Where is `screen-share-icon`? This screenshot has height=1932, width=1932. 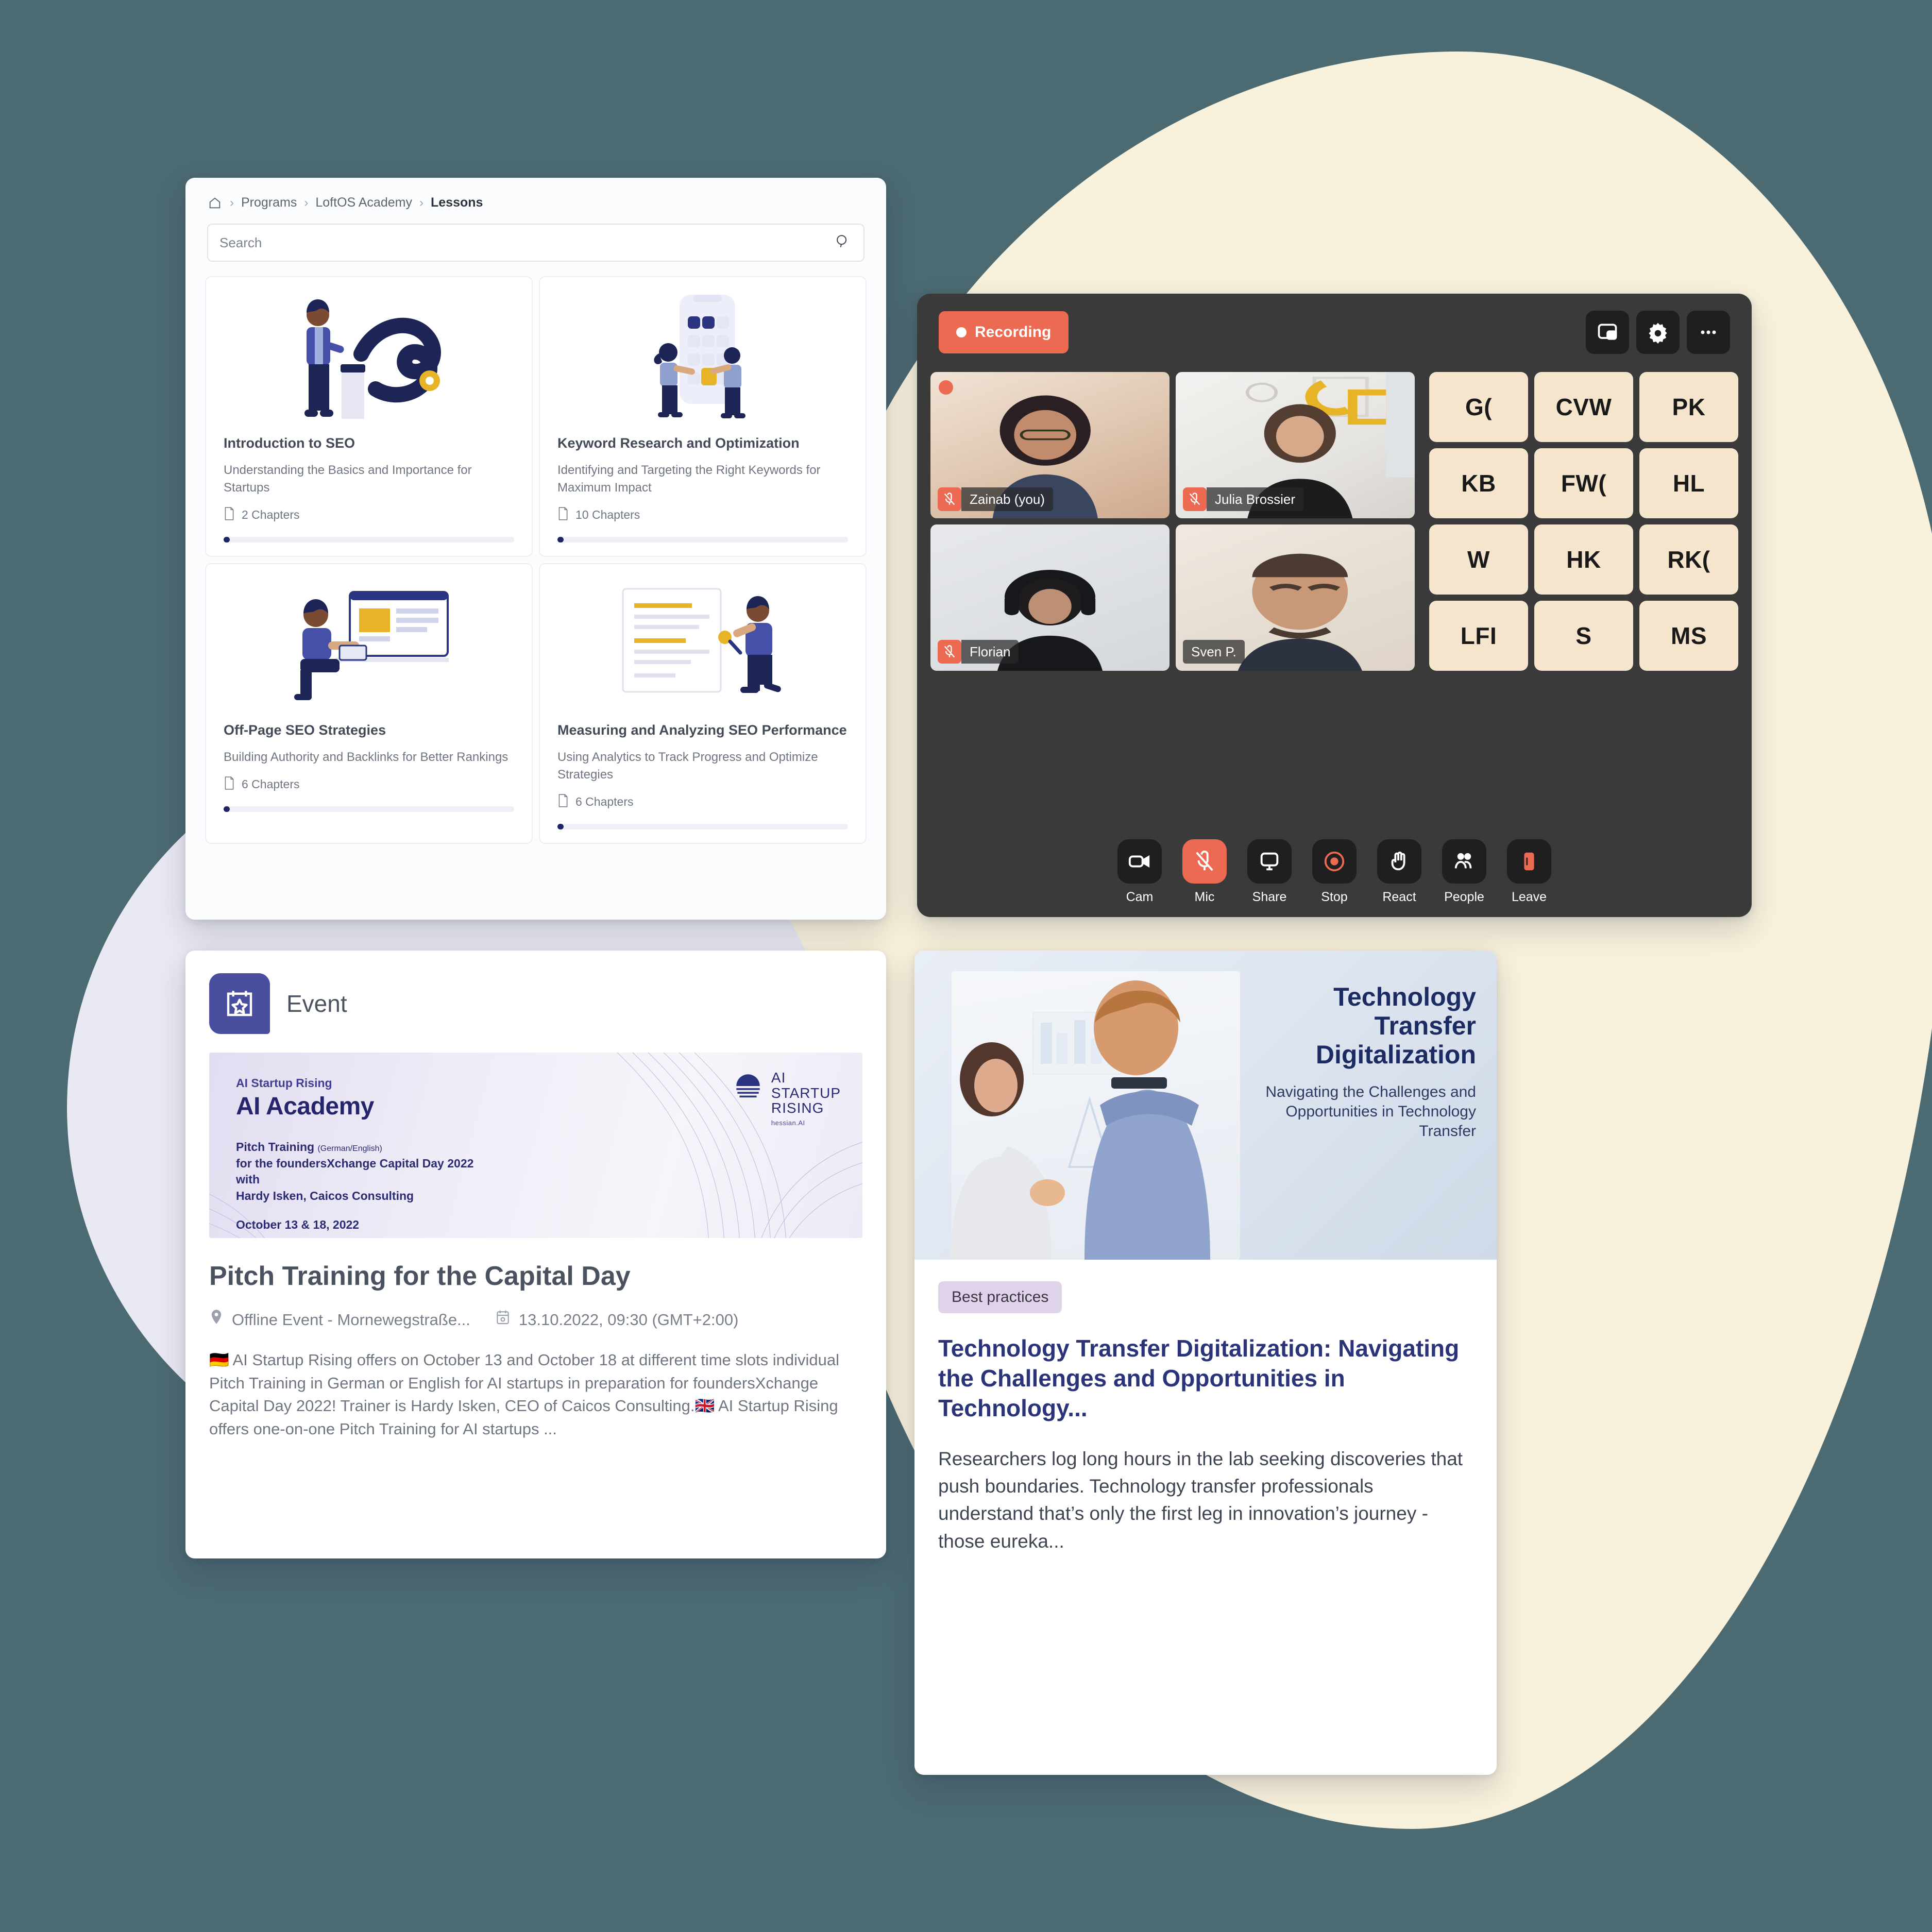 screen-share-icon is located at coordinates (1269, 861).